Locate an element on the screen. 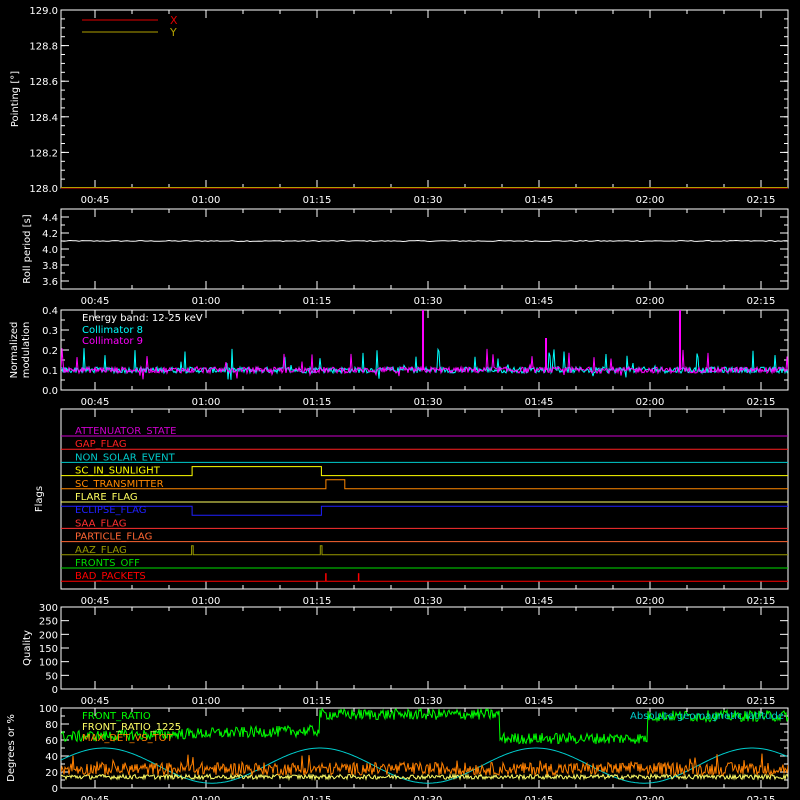 Image resolution: width=800 pixels, height=800 pixels. y-tick-label: 250 is located at coordinates (48, 622).